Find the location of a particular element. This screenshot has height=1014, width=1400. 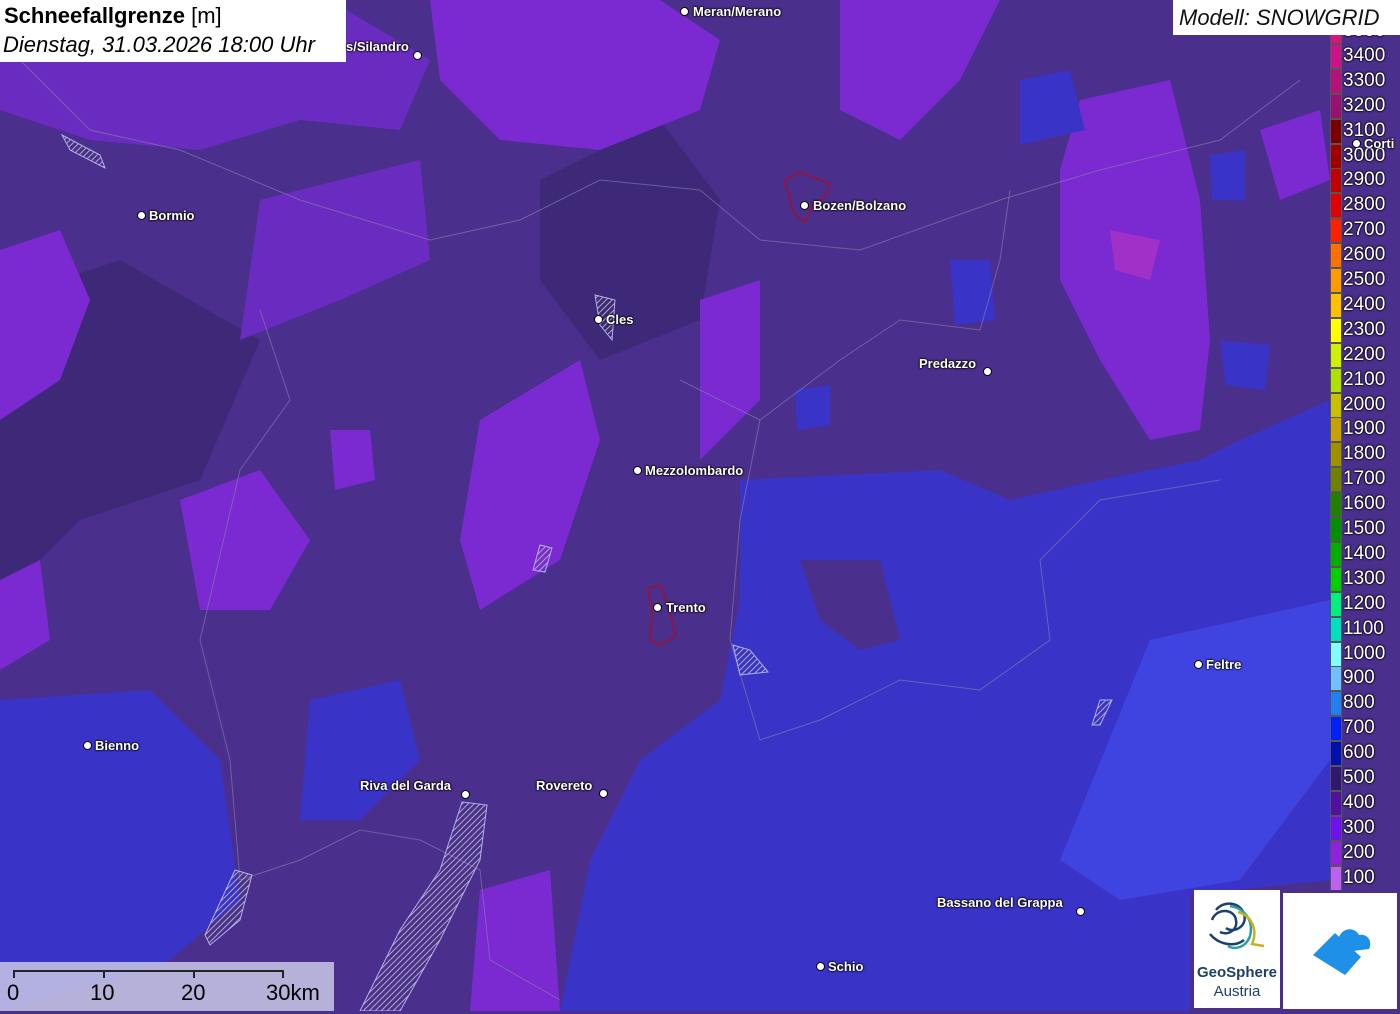

city-label-bassano: Bassano del Grappa is located at coordinates (1000, 902).